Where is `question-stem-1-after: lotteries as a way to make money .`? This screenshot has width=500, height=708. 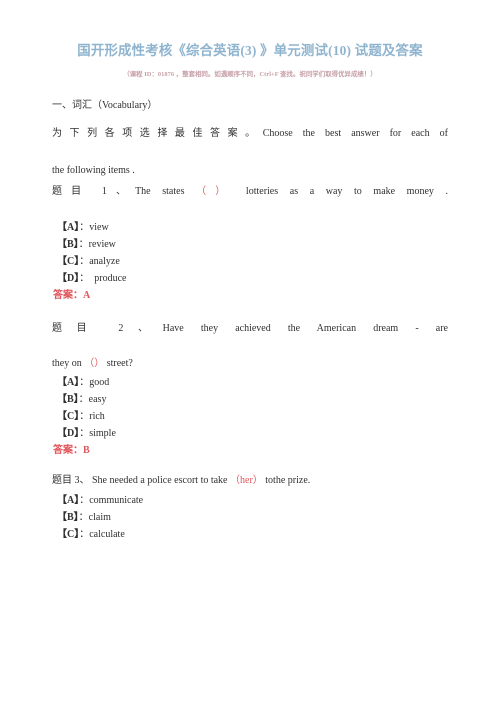
question-stem-1-after: lotteries as a way to make money . is located at coordinates (341, 192).